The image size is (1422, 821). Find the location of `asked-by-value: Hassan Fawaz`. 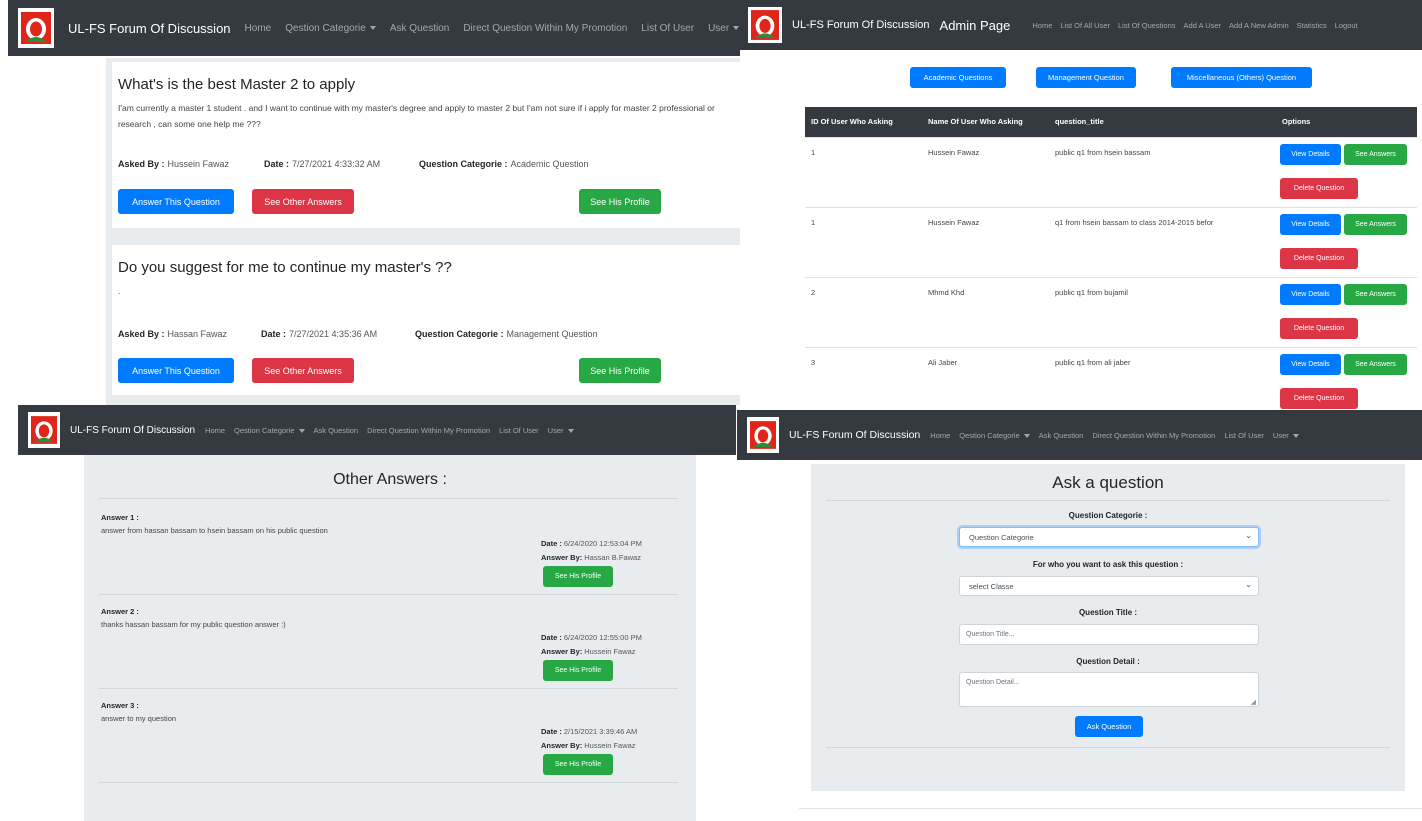

asked-by-value: Hassan Fawaz is located at coordinates (197, 334).